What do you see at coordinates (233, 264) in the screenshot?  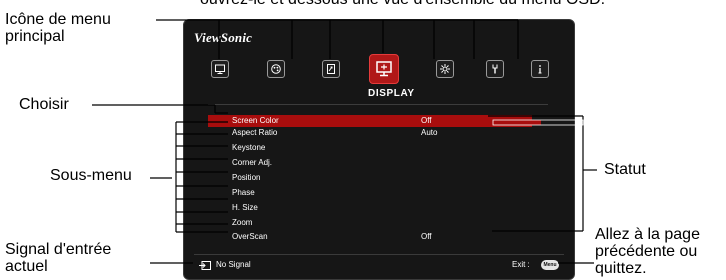 I see `input-signal-text: No Signal` at bounding box center [233, 264].